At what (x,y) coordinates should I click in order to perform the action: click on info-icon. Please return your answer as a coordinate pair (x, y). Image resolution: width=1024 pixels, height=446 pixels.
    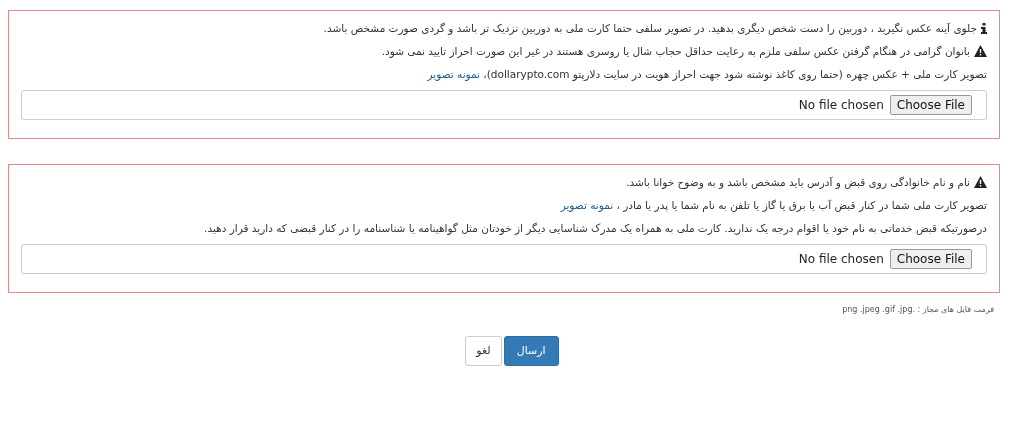
    Looking at the image, I should click on (984, 28).